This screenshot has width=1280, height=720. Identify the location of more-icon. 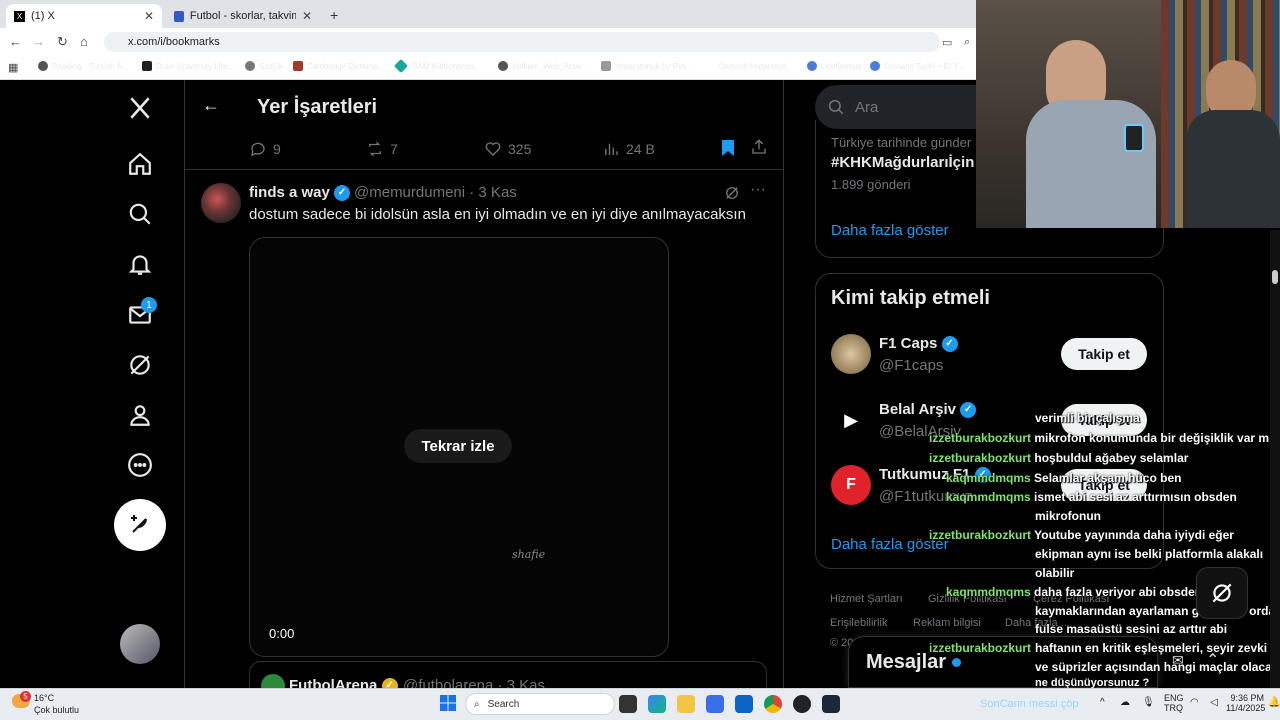
(140, 465).